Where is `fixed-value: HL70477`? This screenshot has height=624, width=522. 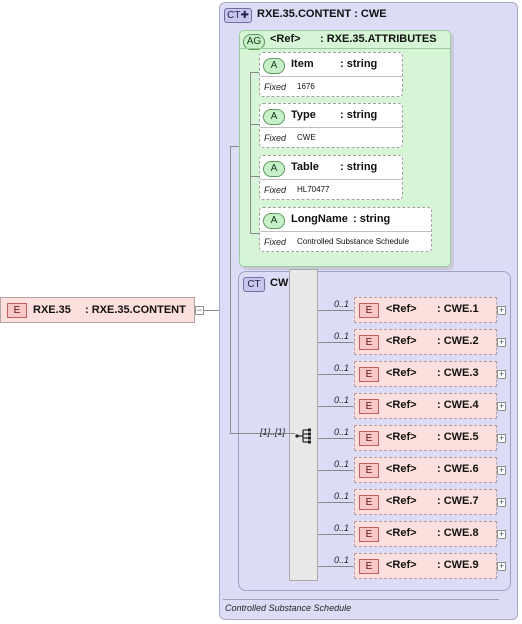 fixed-value: HL70477 is located at coordinates (313, 189).